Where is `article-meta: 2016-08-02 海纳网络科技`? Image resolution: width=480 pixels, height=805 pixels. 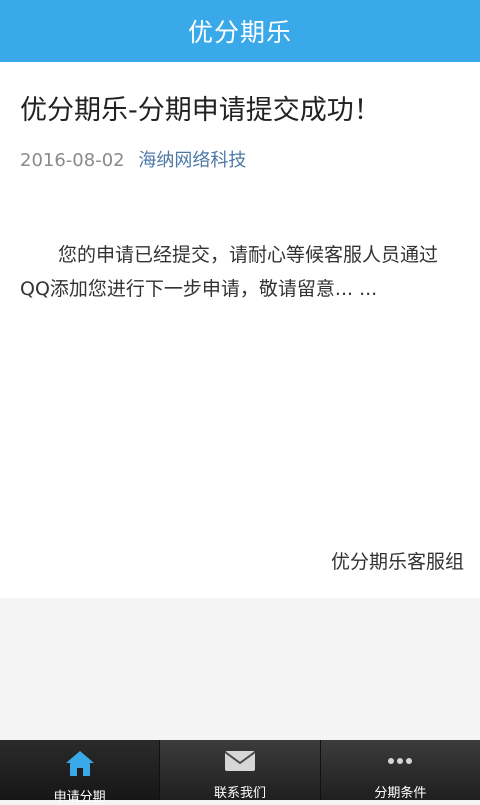 article-meta: 2016-08-02 海纳网络科技 is located at coordinates (133, 159).